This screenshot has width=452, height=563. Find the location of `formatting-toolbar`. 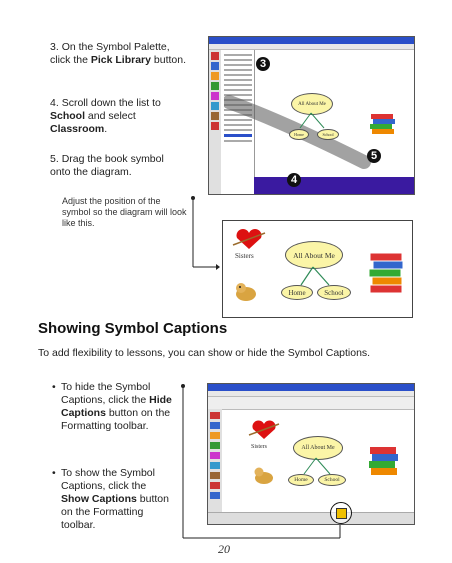

formatting-toolbar is located at coordinates (311, 518).